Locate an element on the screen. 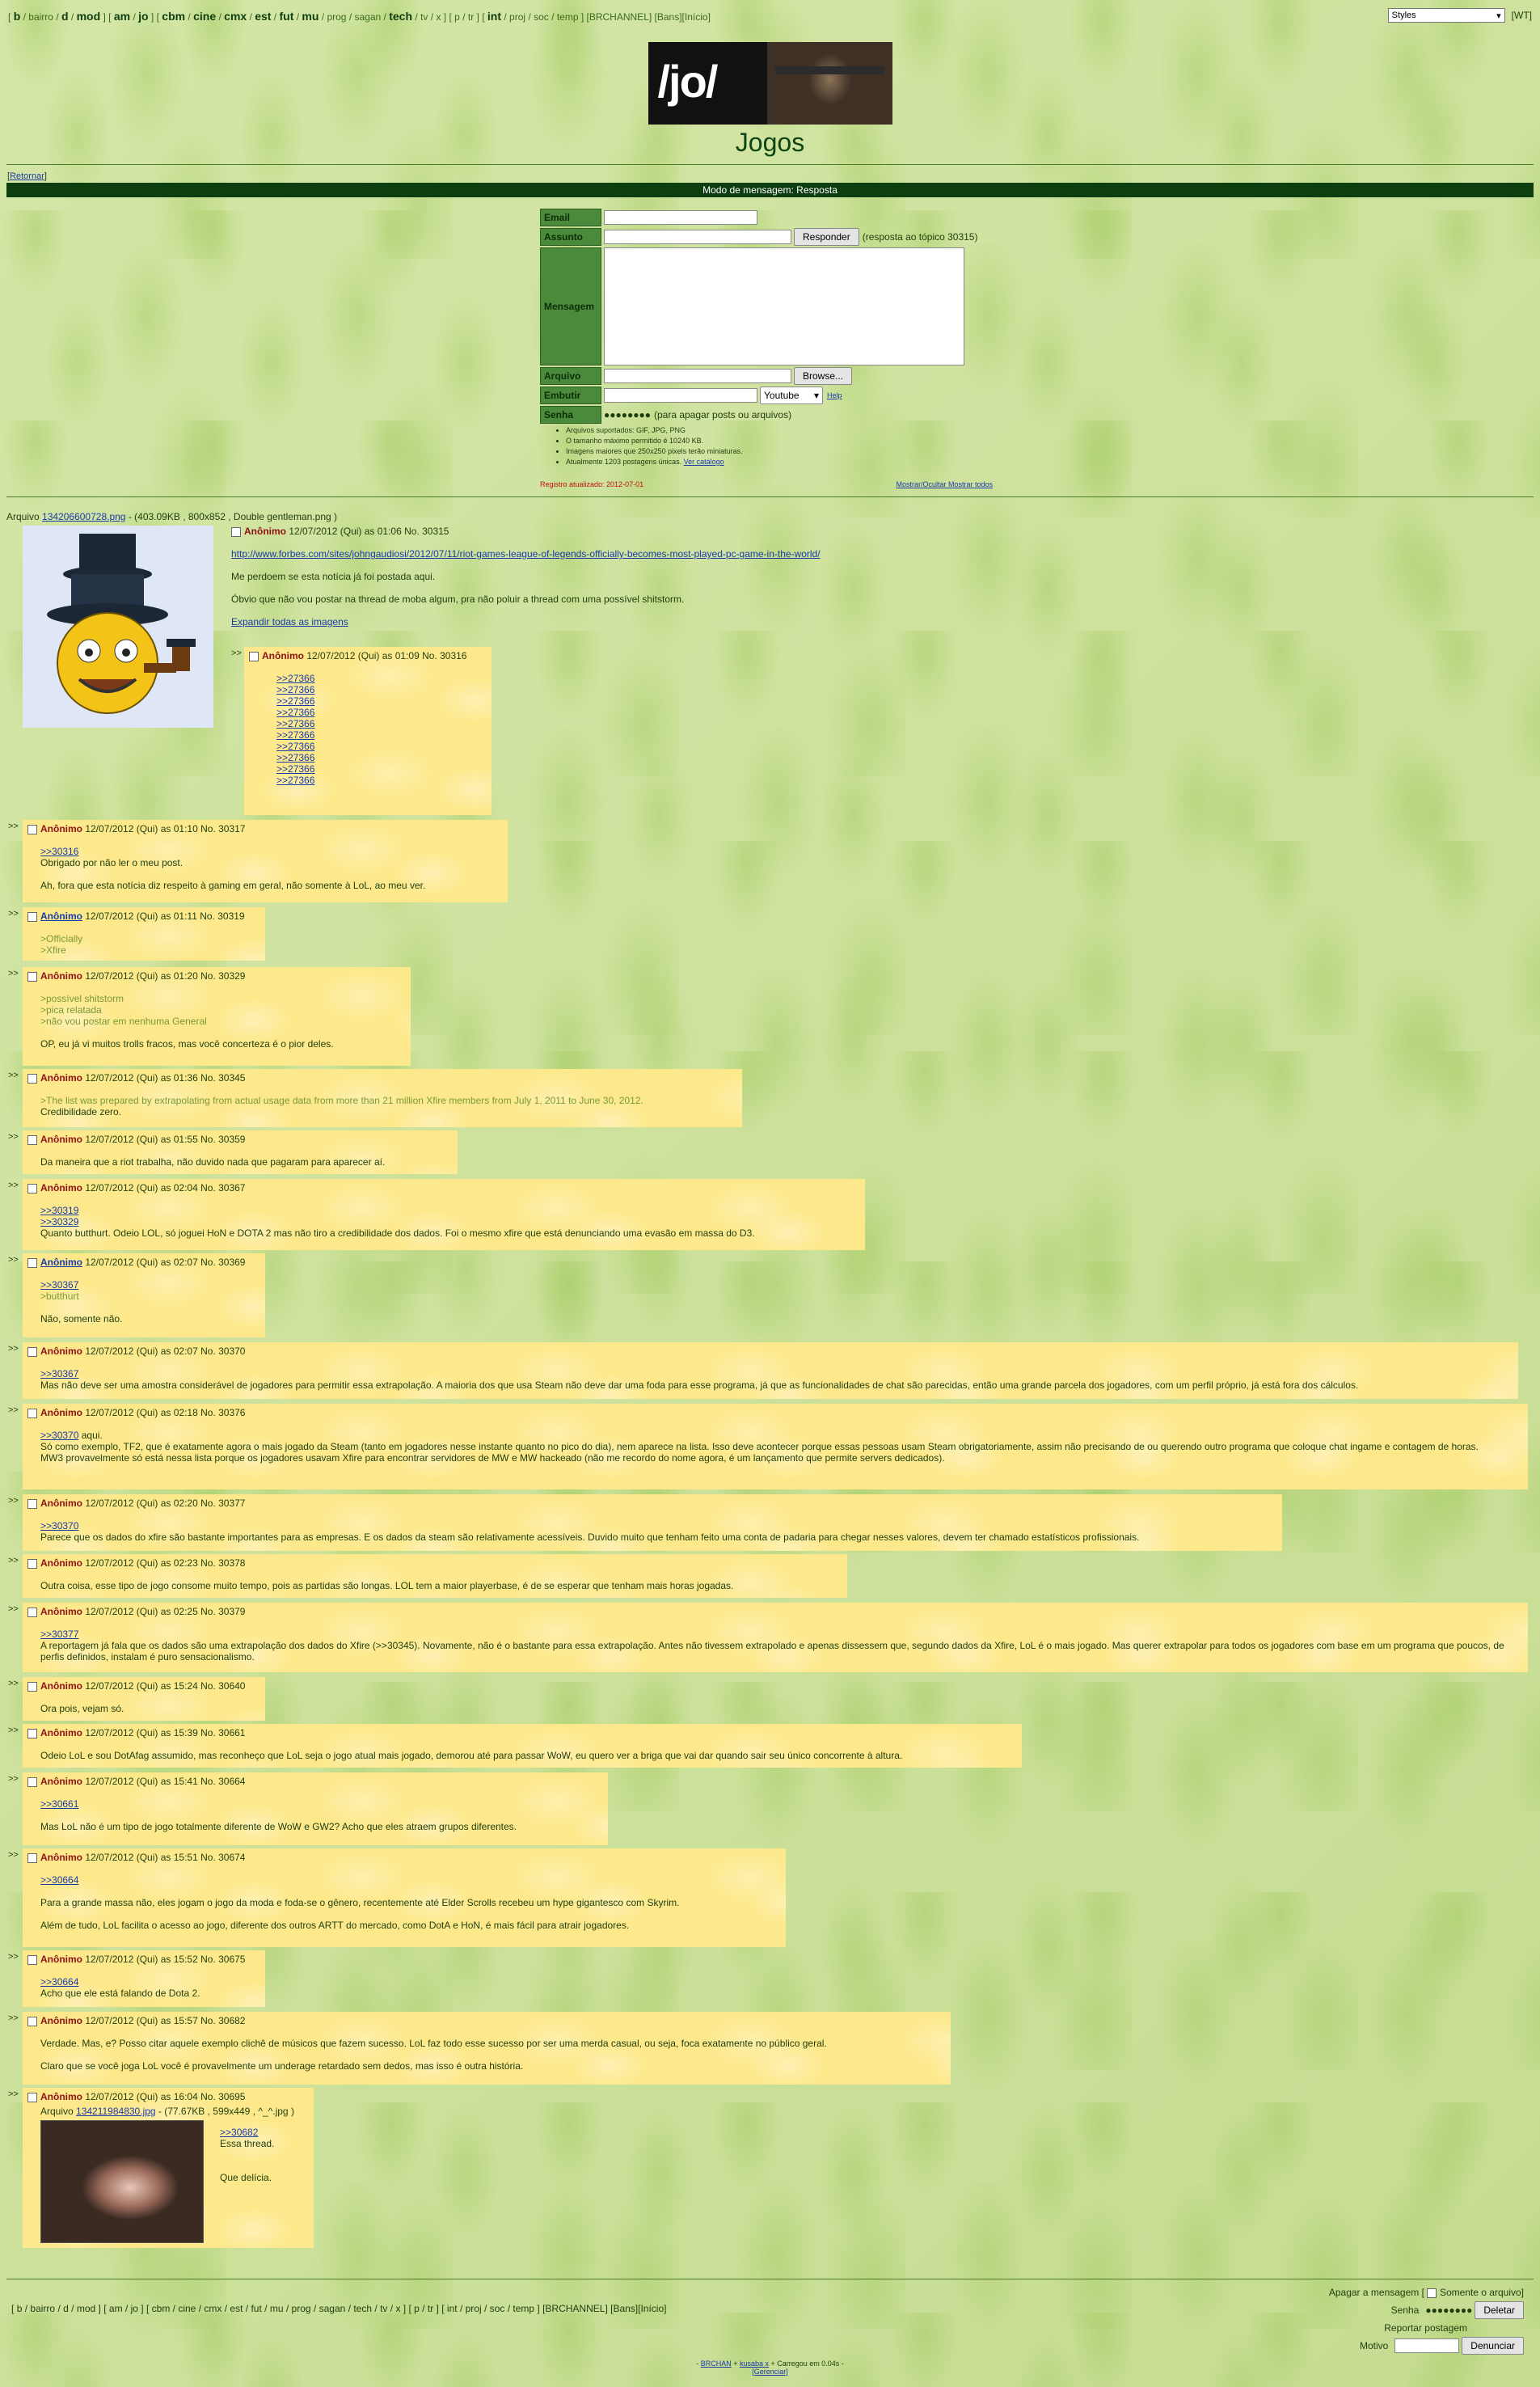 The image size is (1540, 2387). board-link: d is located at coordinates (65, 17).